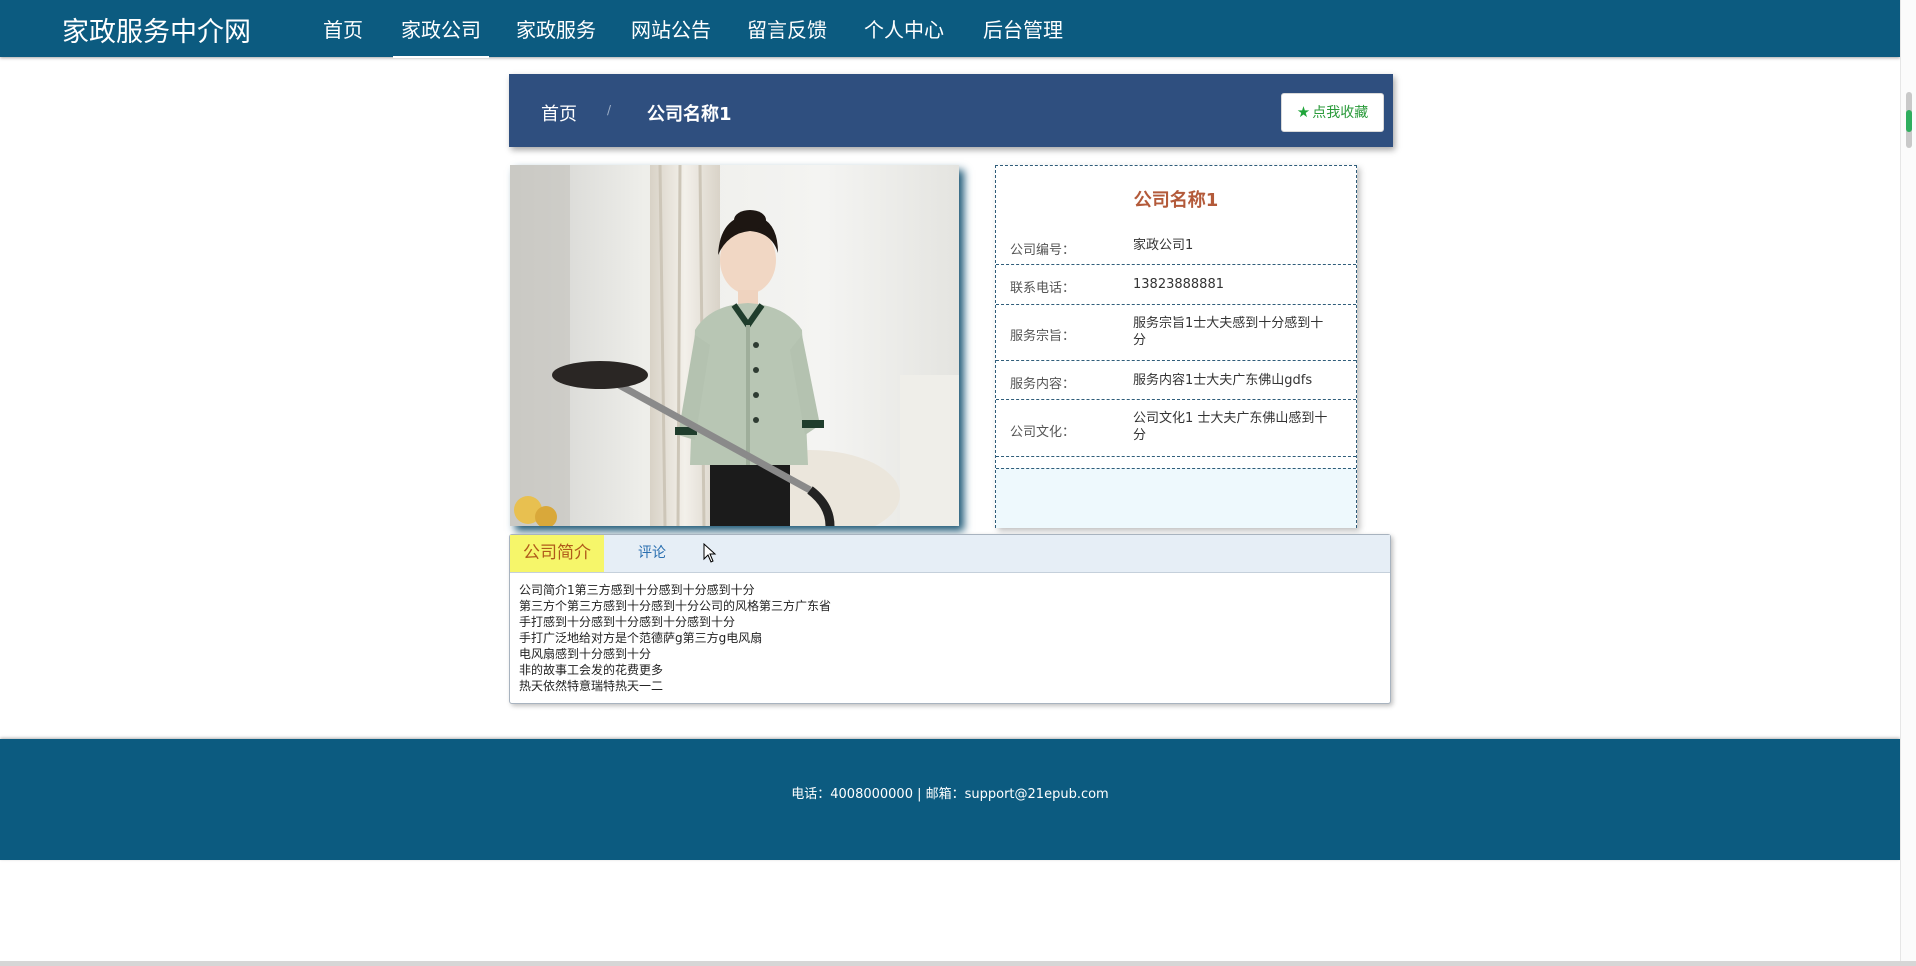 This screenshot has height=966, width=1916. I want to click on nav-item-admin: 后台管理, so click(1023, 28).